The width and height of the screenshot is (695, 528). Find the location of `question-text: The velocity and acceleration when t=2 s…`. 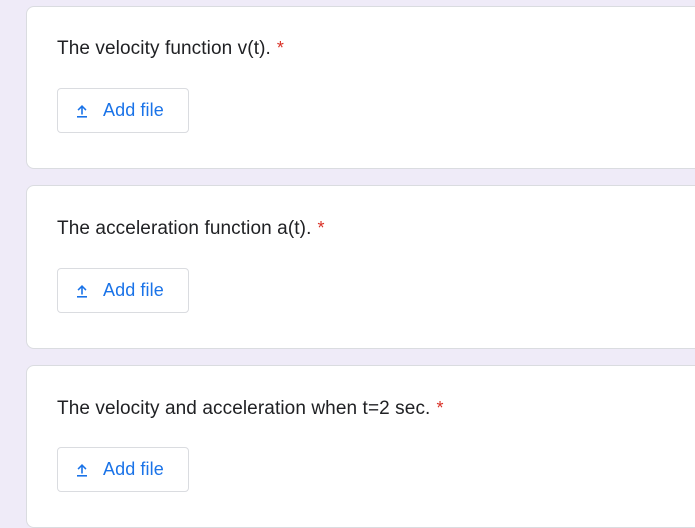

question-text: The velocity and acceleration when t=2 s… is located at coordinates (244, 408).